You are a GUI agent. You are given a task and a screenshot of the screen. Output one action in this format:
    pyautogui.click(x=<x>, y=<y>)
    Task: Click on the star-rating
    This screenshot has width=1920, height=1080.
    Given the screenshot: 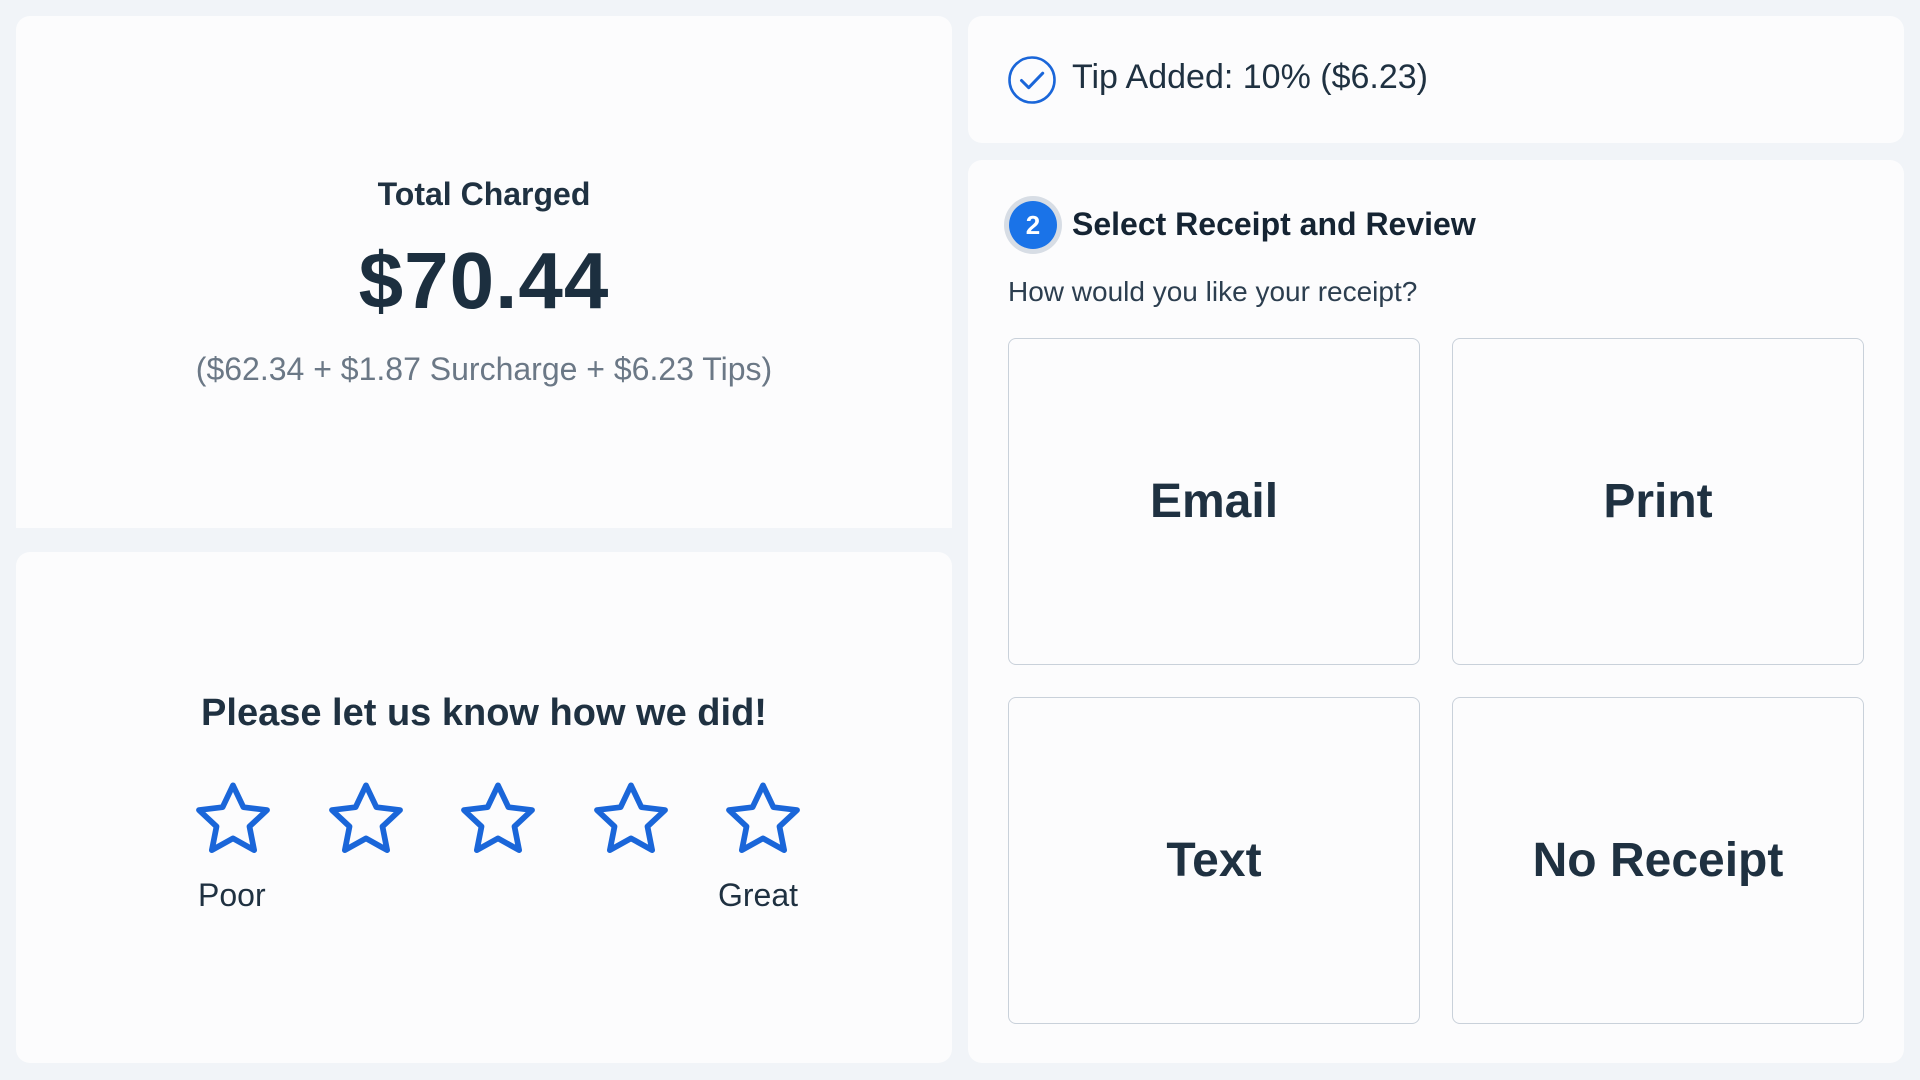 What is the action you would take?
    pyautogui.click(x=498, y=819)
    